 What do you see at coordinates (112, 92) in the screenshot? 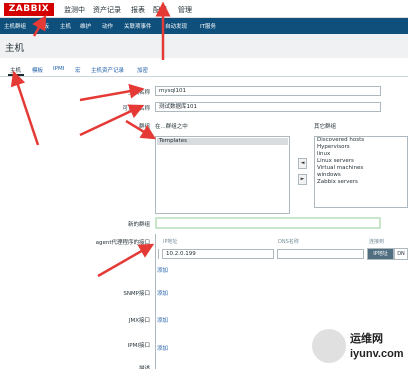
I see `arrow-to-hostname` at bounding box center [112, 92].